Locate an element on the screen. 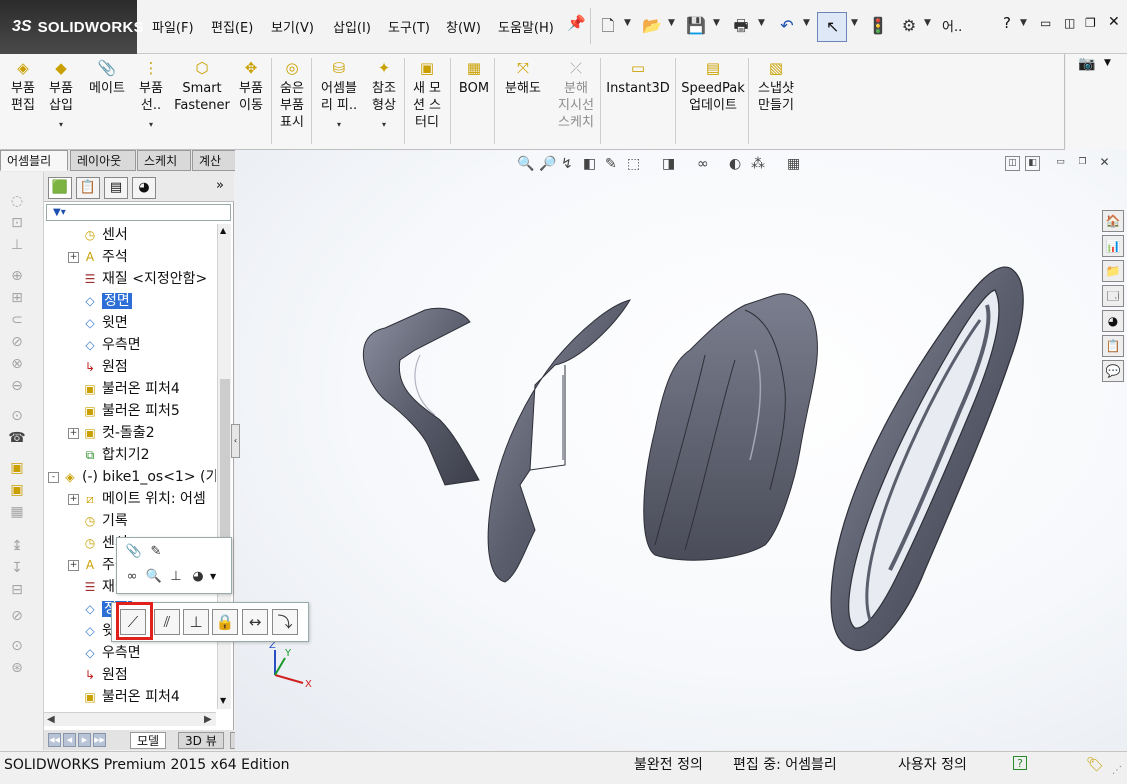 The image size is (1127, 784). mate-icon: 📎 is located at coordinates (134, 552).